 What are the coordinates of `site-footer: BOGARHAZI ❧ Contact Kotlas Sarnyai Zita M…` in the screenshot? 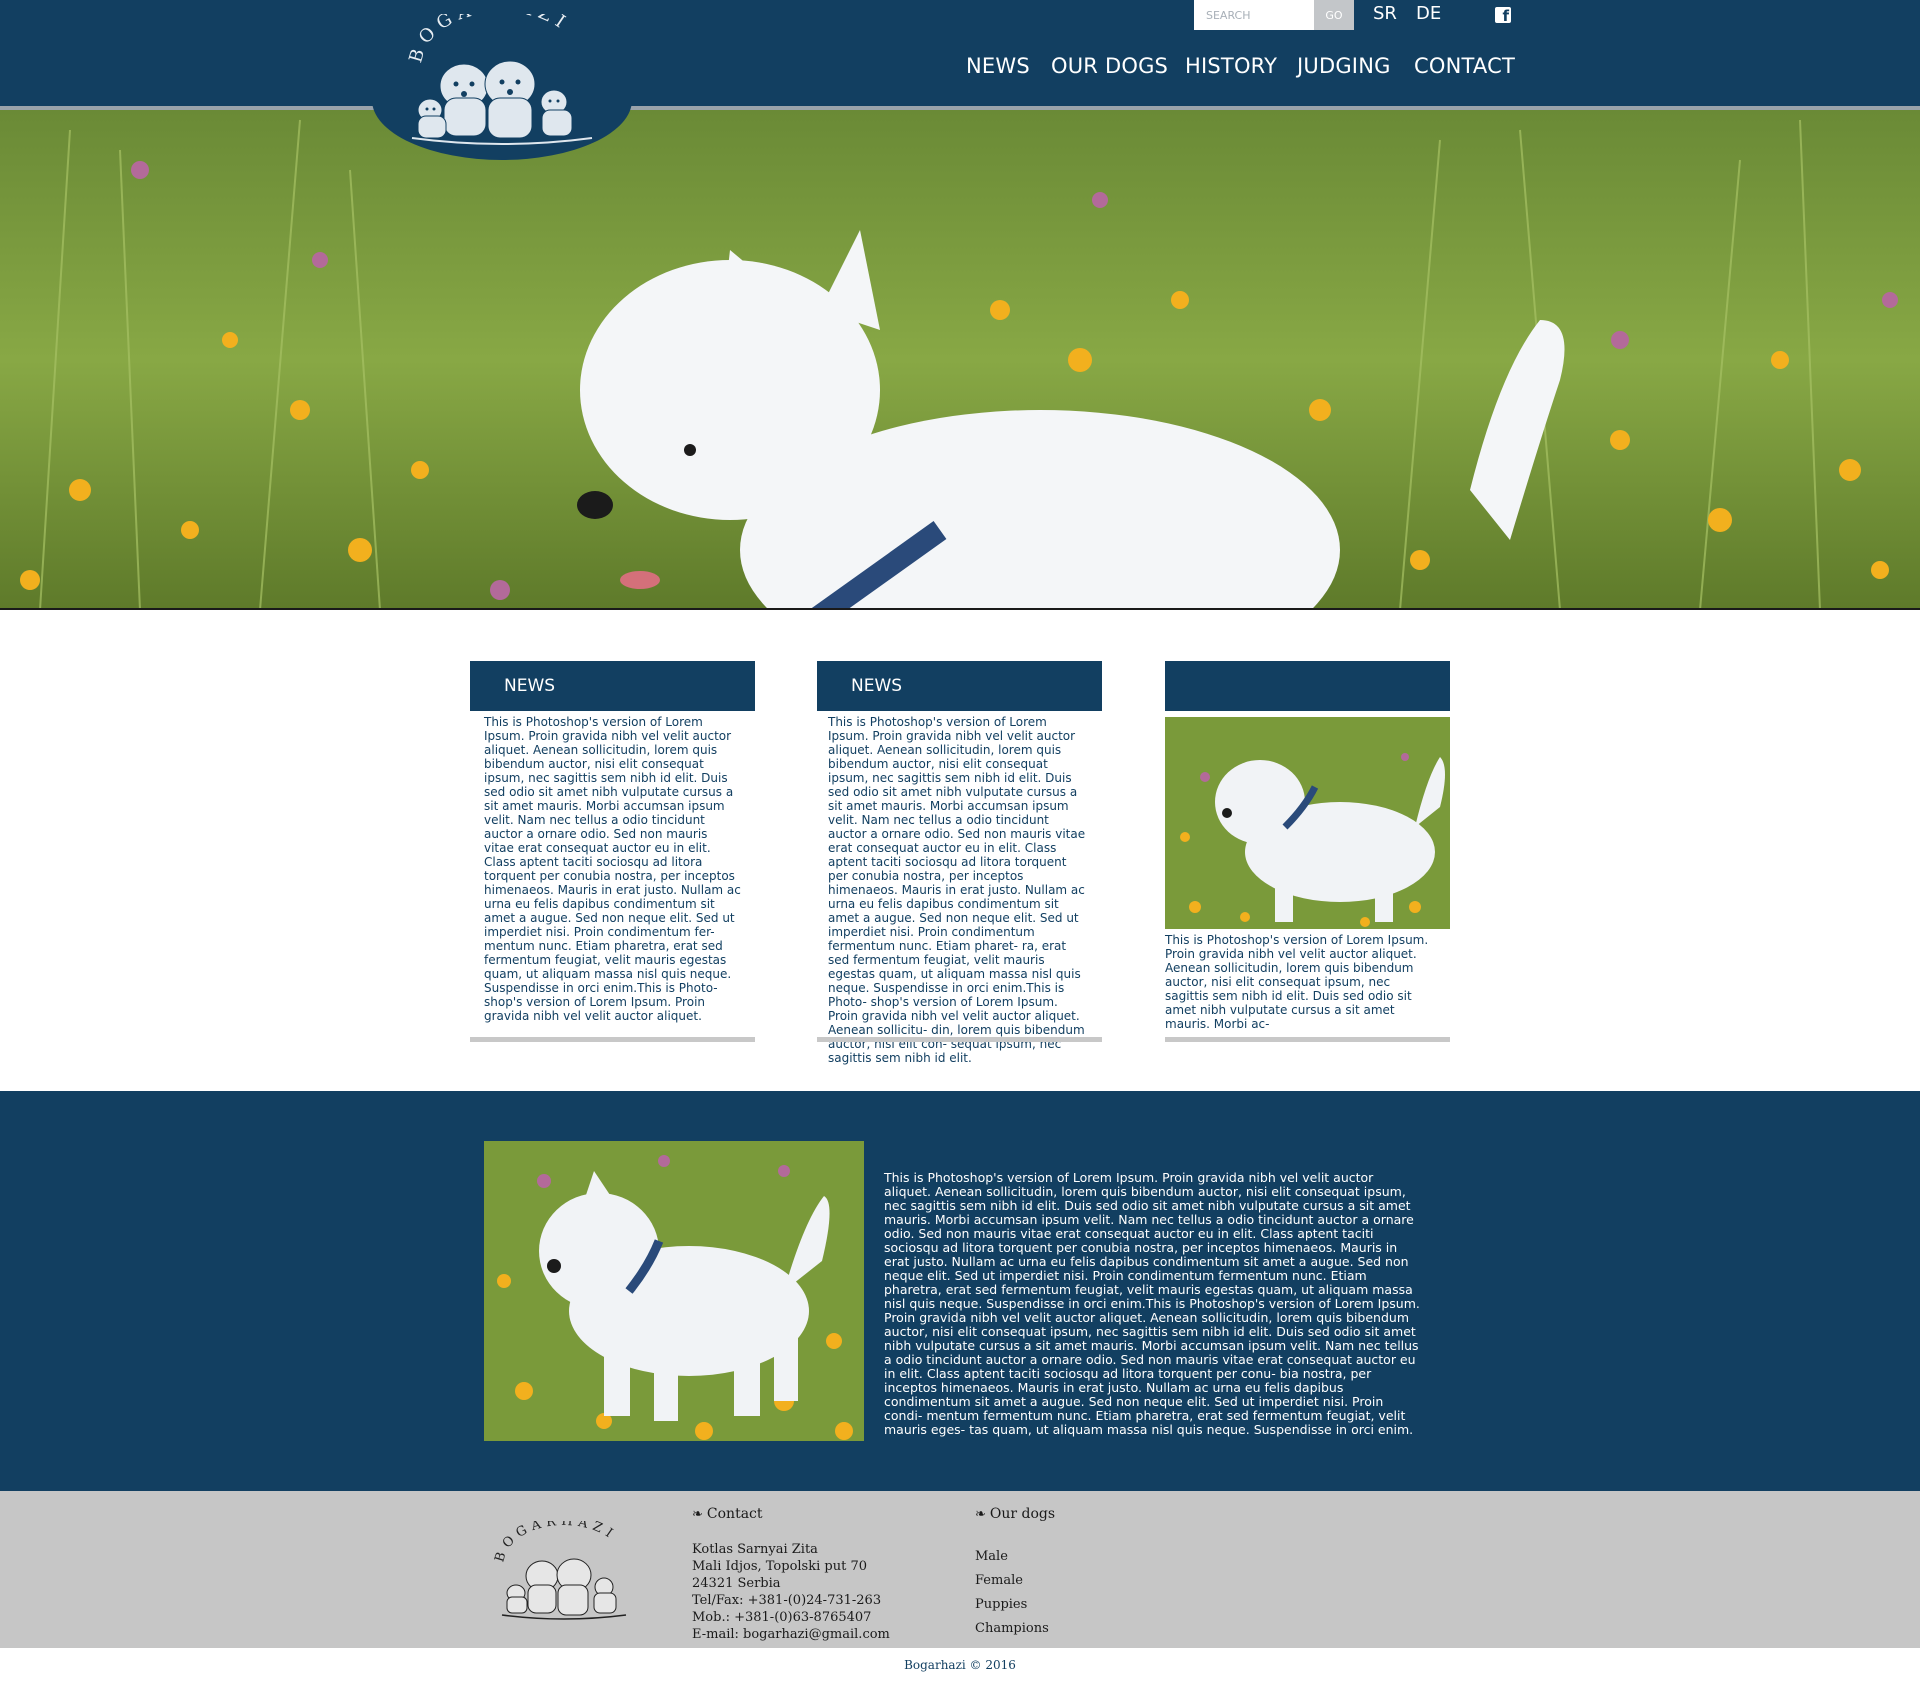 It's located at (960, 1569).